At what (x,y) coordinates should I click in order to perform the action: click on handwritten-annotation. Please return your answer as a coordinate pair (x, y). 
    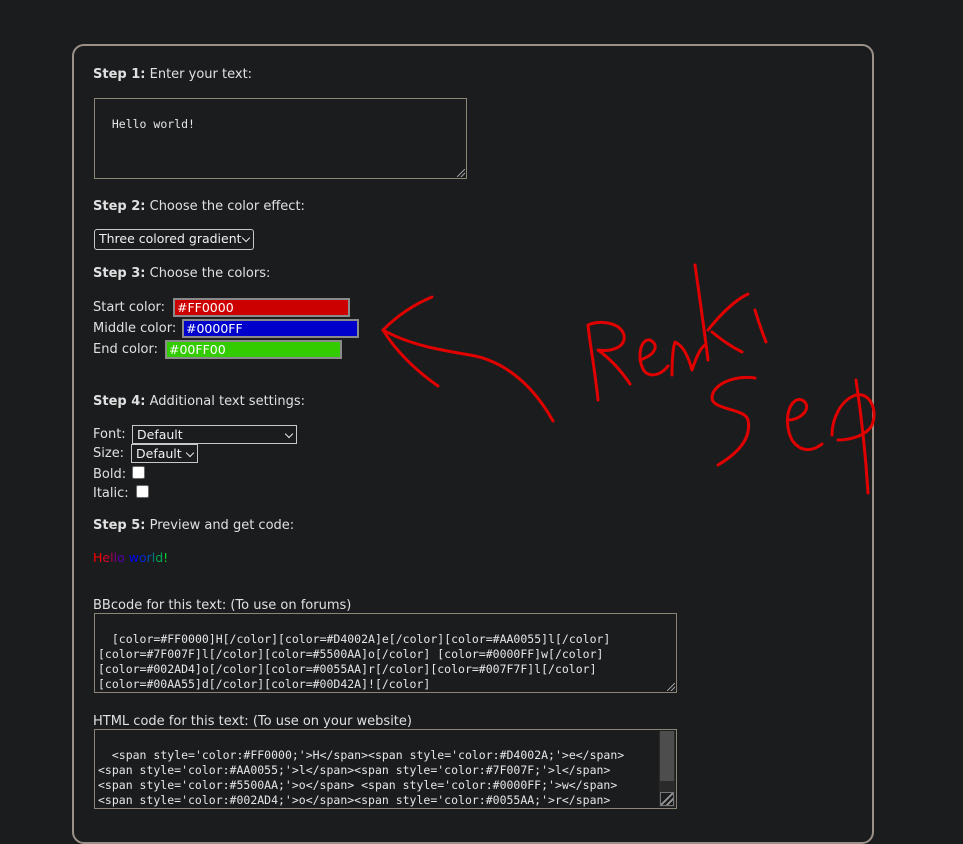
    Looking at the image, I should click on (628, 379).